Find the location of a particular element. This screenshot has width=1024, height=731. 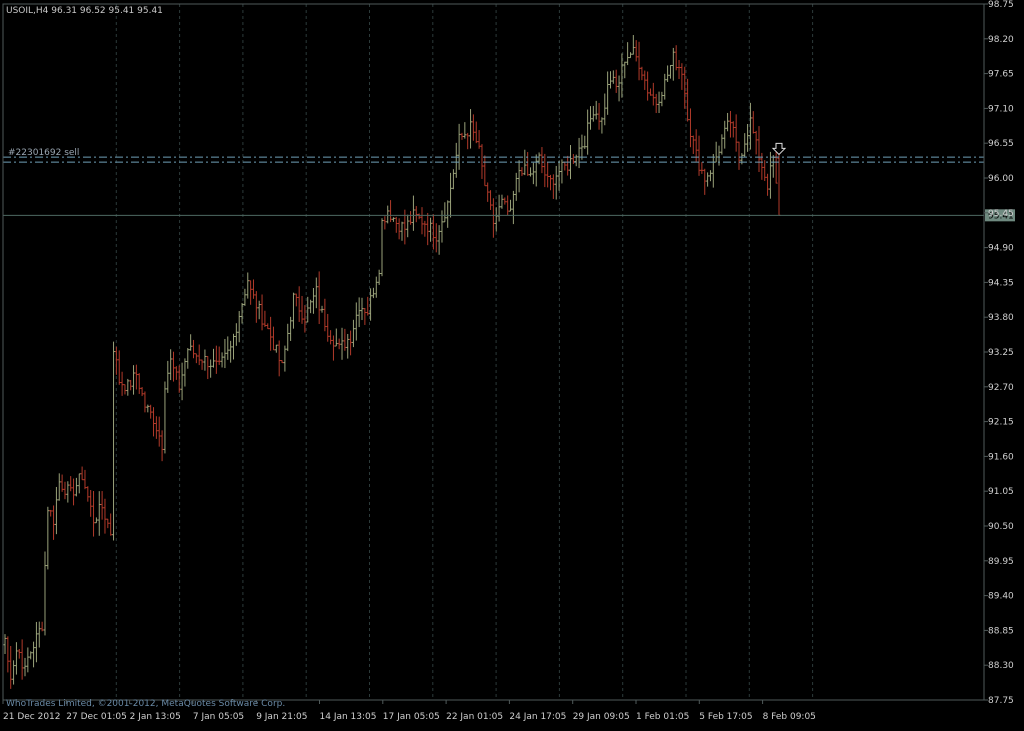

y-tick-label: 94.35 is located at coordinates (1001, 283).